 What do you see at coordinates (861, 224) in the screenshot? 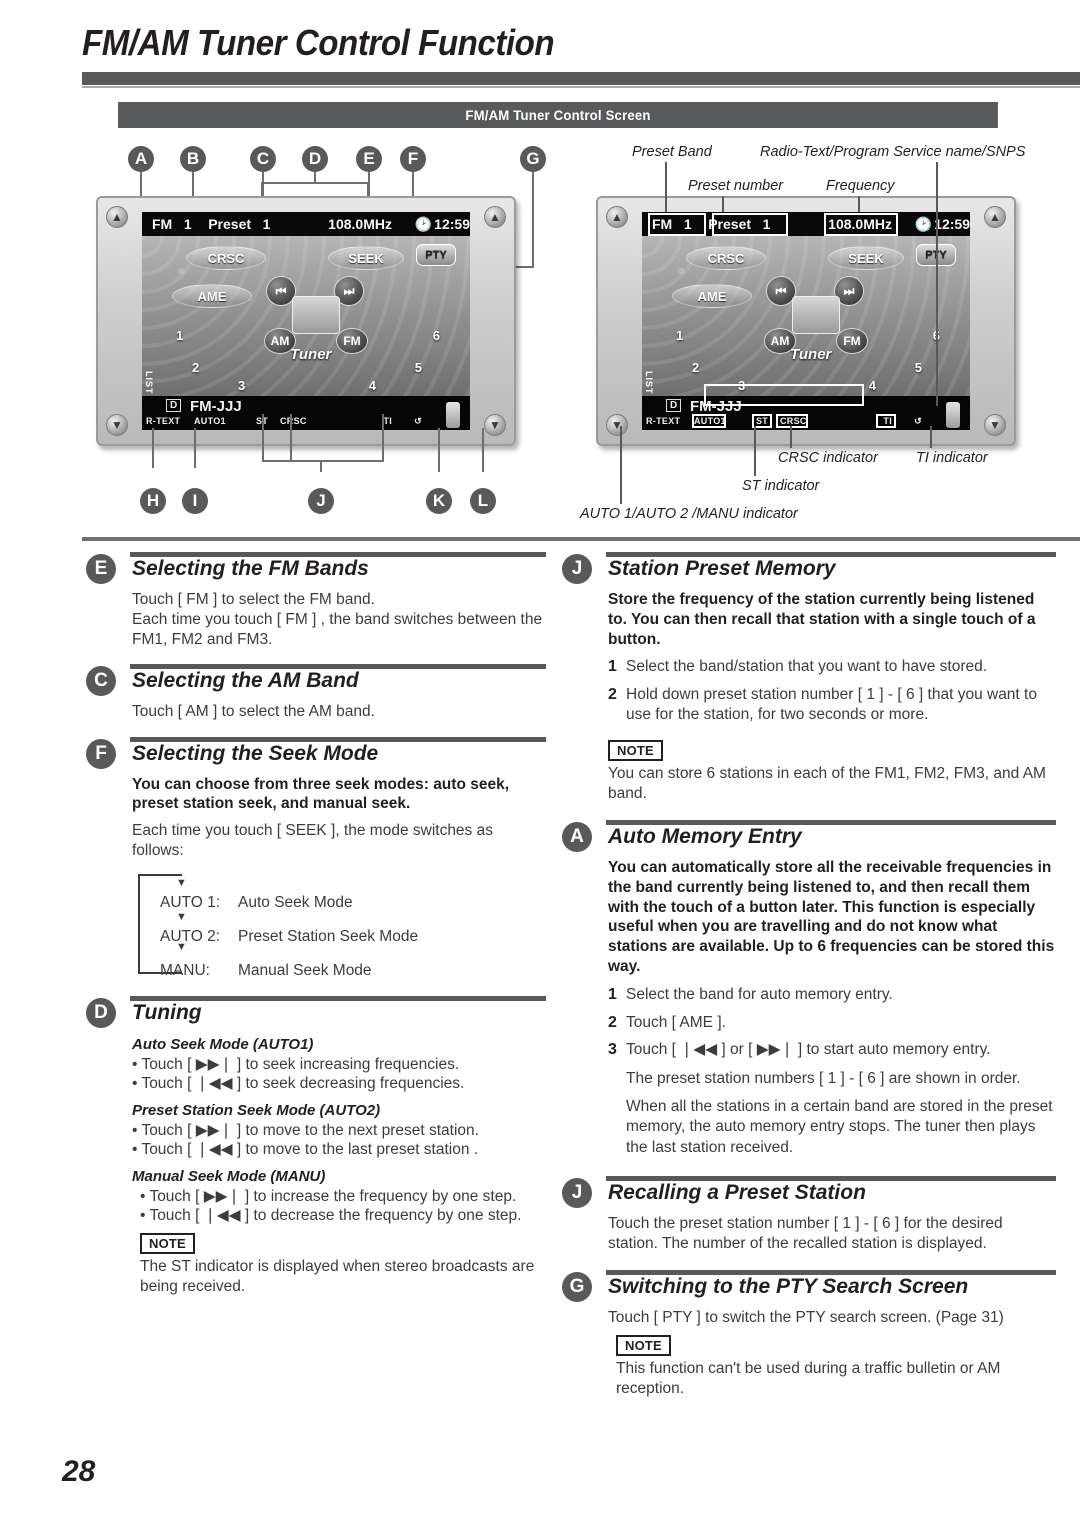
I see `hl-frequency` at bounding box center [861, 224].